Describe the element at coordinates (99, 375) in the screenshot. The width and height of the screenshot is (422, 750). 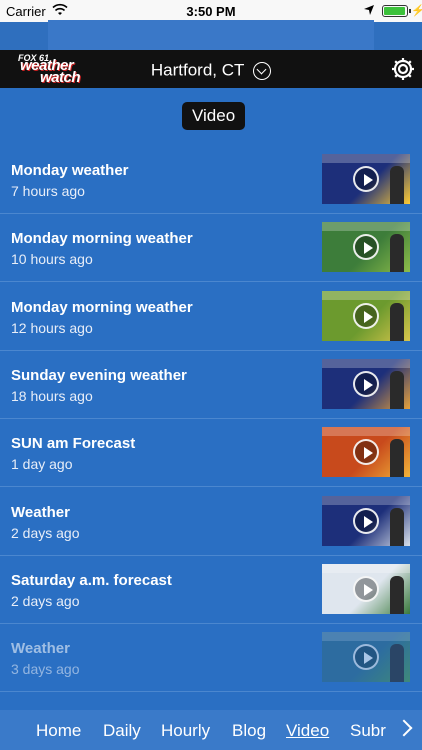
I see `video-title: Sunday evening weather` at that location.